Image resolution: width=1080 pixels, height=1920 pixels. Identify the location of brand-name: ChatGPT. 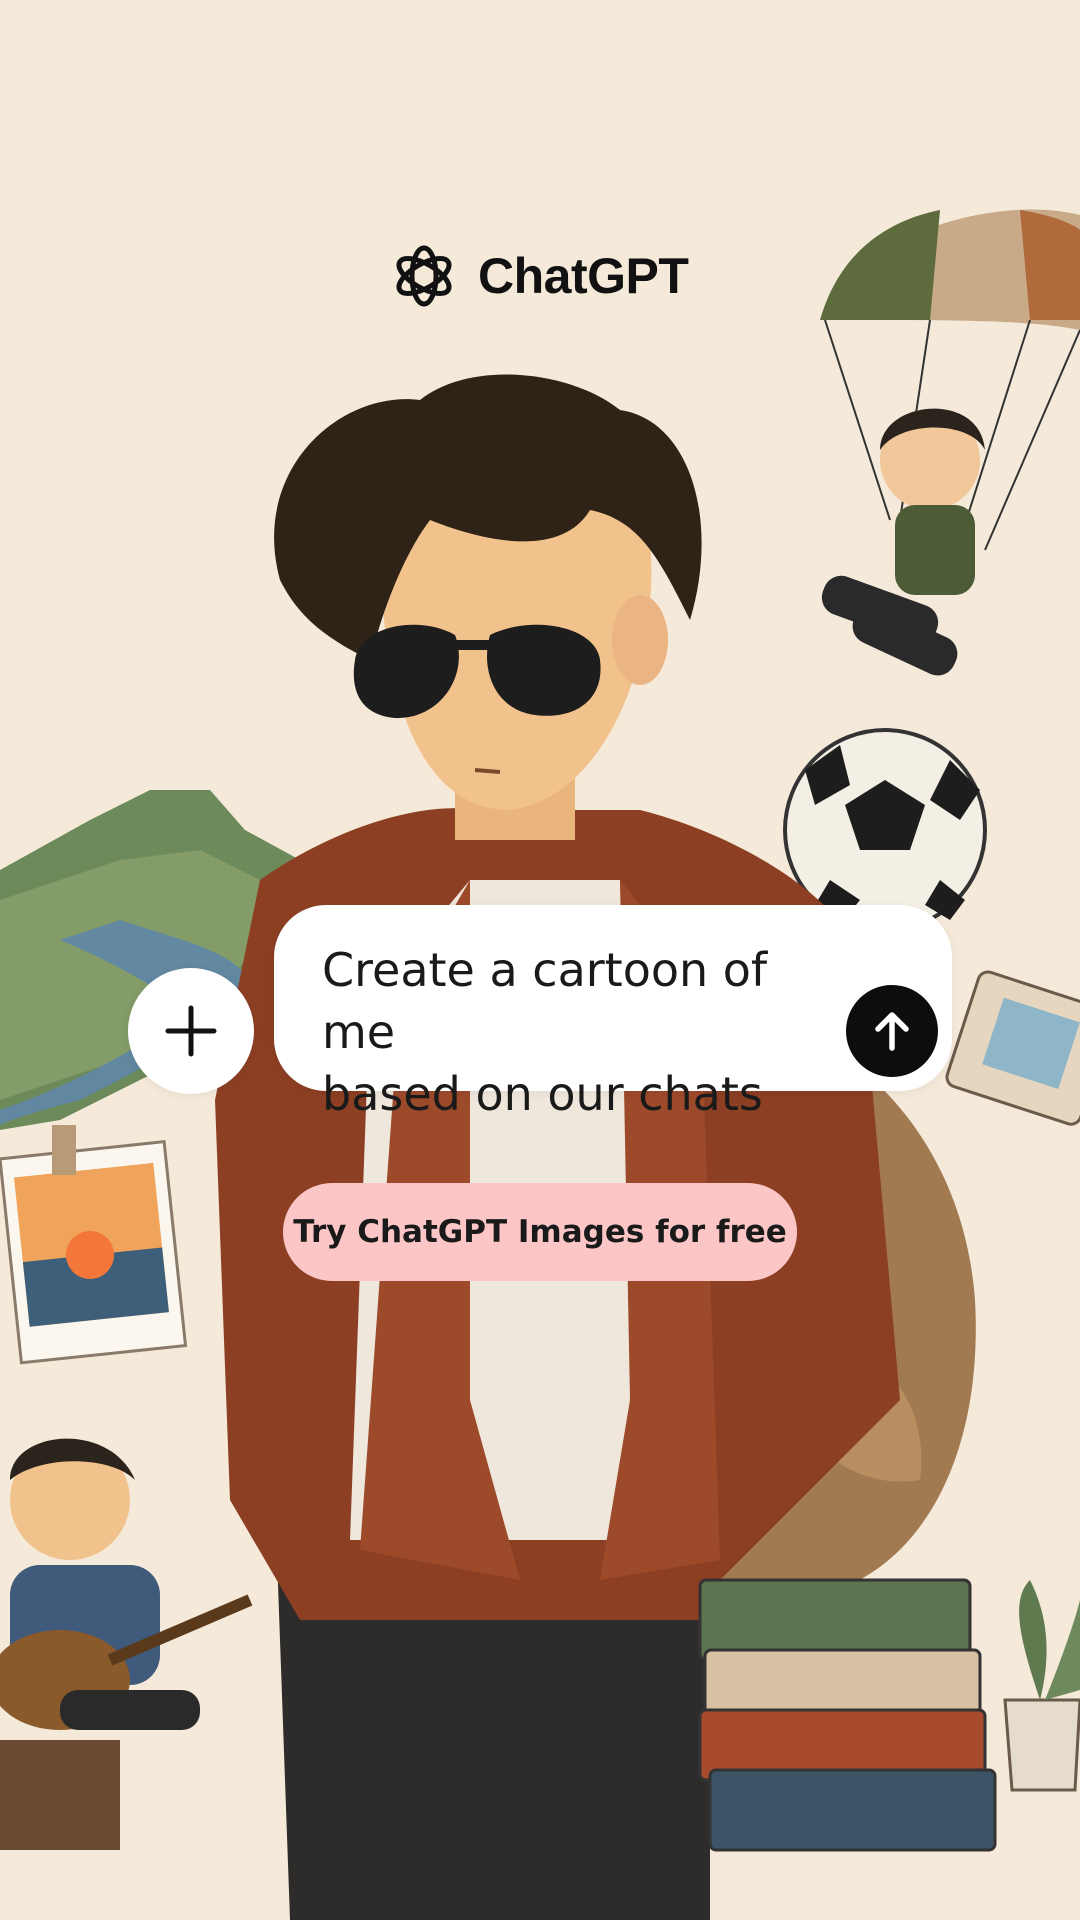
(583, 276).